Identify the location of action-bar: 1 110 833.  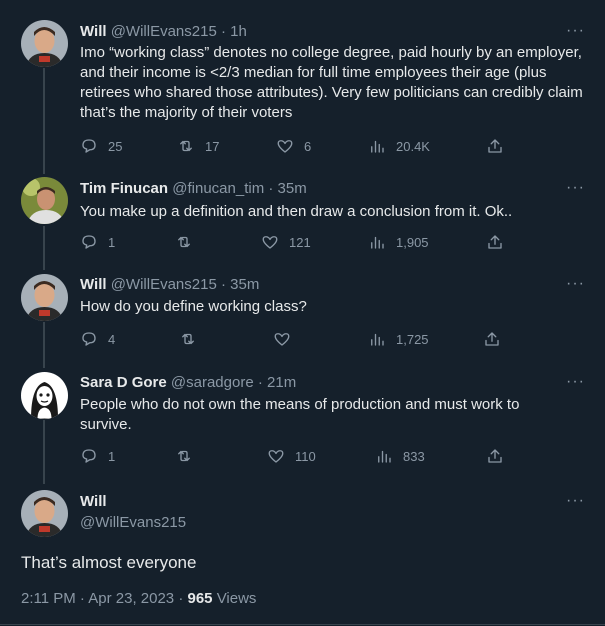
(300, 456).